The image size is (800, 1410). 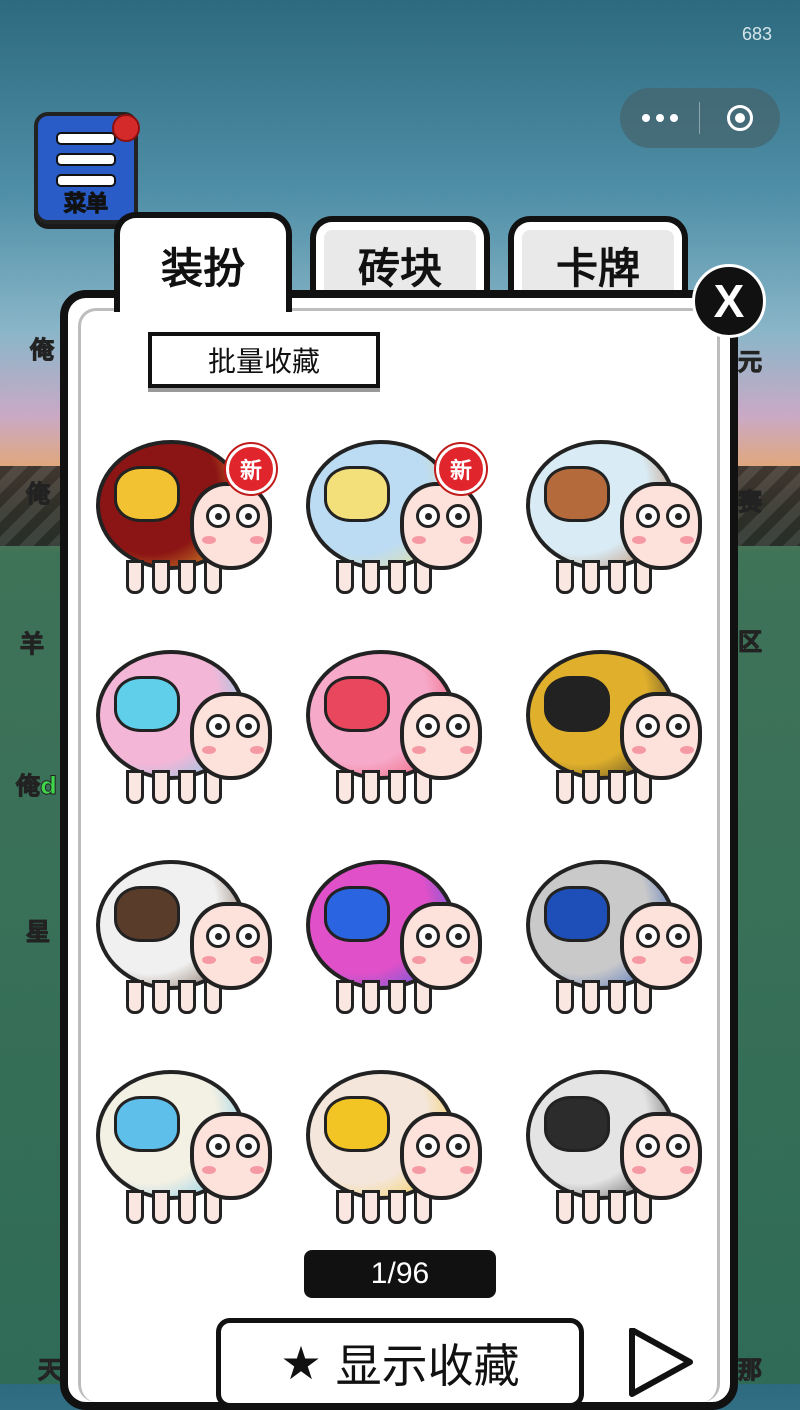 I want to click on menu-label: 菜单, so click(x=85, y=205).